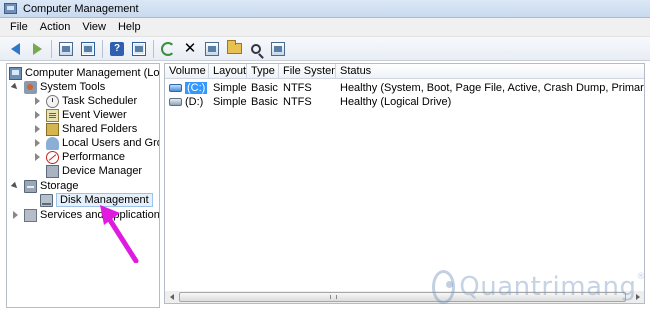  Describe the element at coordinates (73, 87) in the screenshot. I see `tree-item-label: System Tools` at that location.